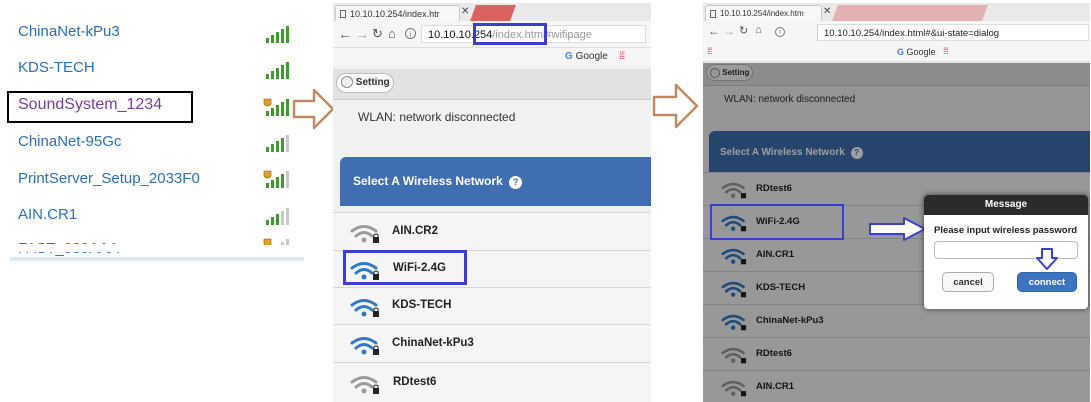  I want to click on browser-tab: 10.10.10.254/index.htm, so click(763, 13).